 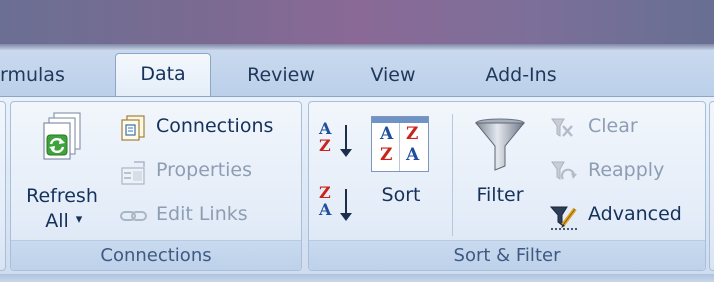 I want to click on properties-icon, so click(x=133, y=173).